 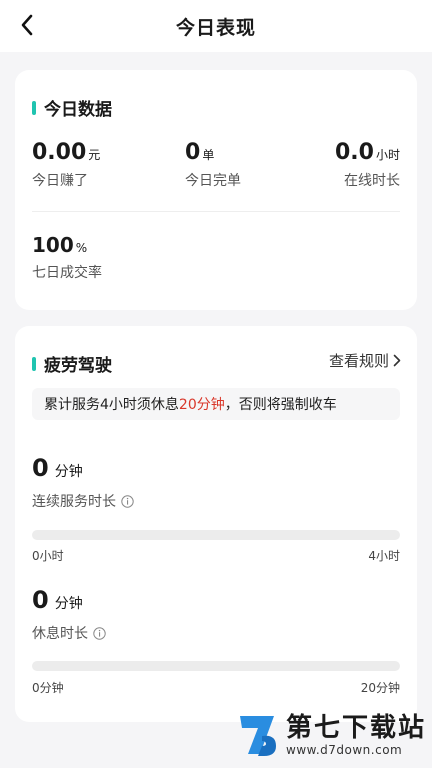 I want to click on page-title: 今日表现, so click(x=215, y=28).